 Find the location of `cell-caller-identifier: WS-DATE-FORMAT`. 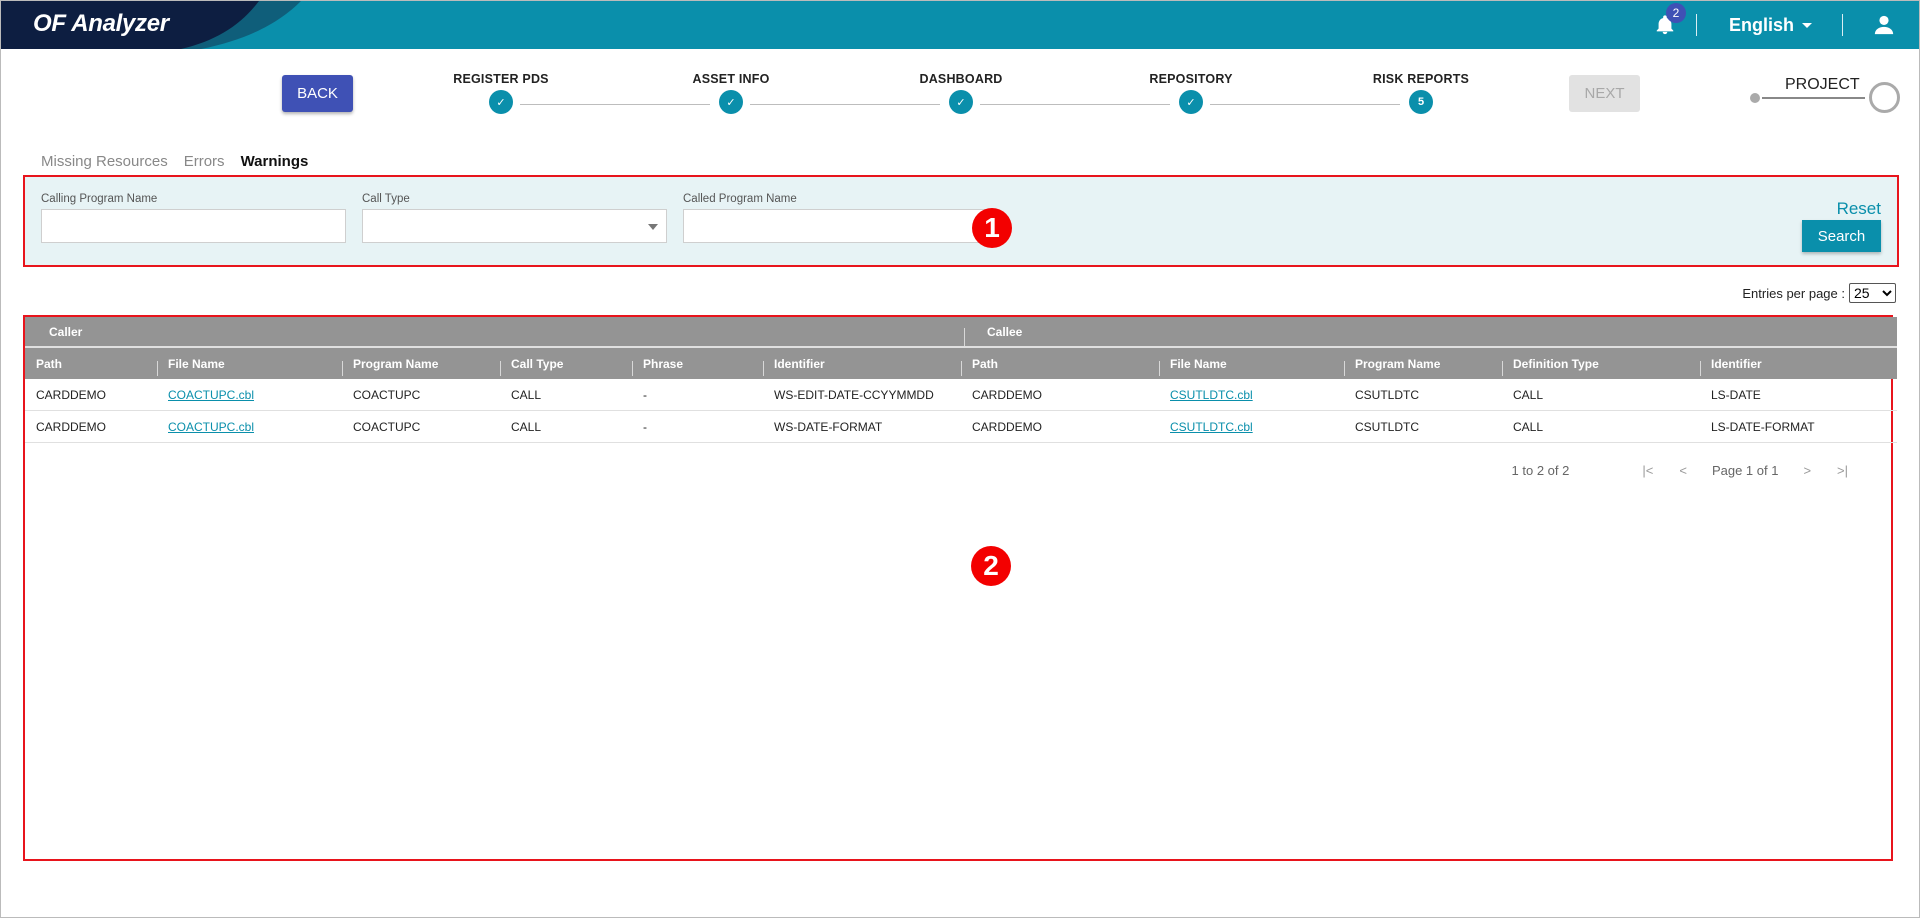

cell-caller-identifier: WS-DATE-FORMAT is located at coordinates (828, 426).